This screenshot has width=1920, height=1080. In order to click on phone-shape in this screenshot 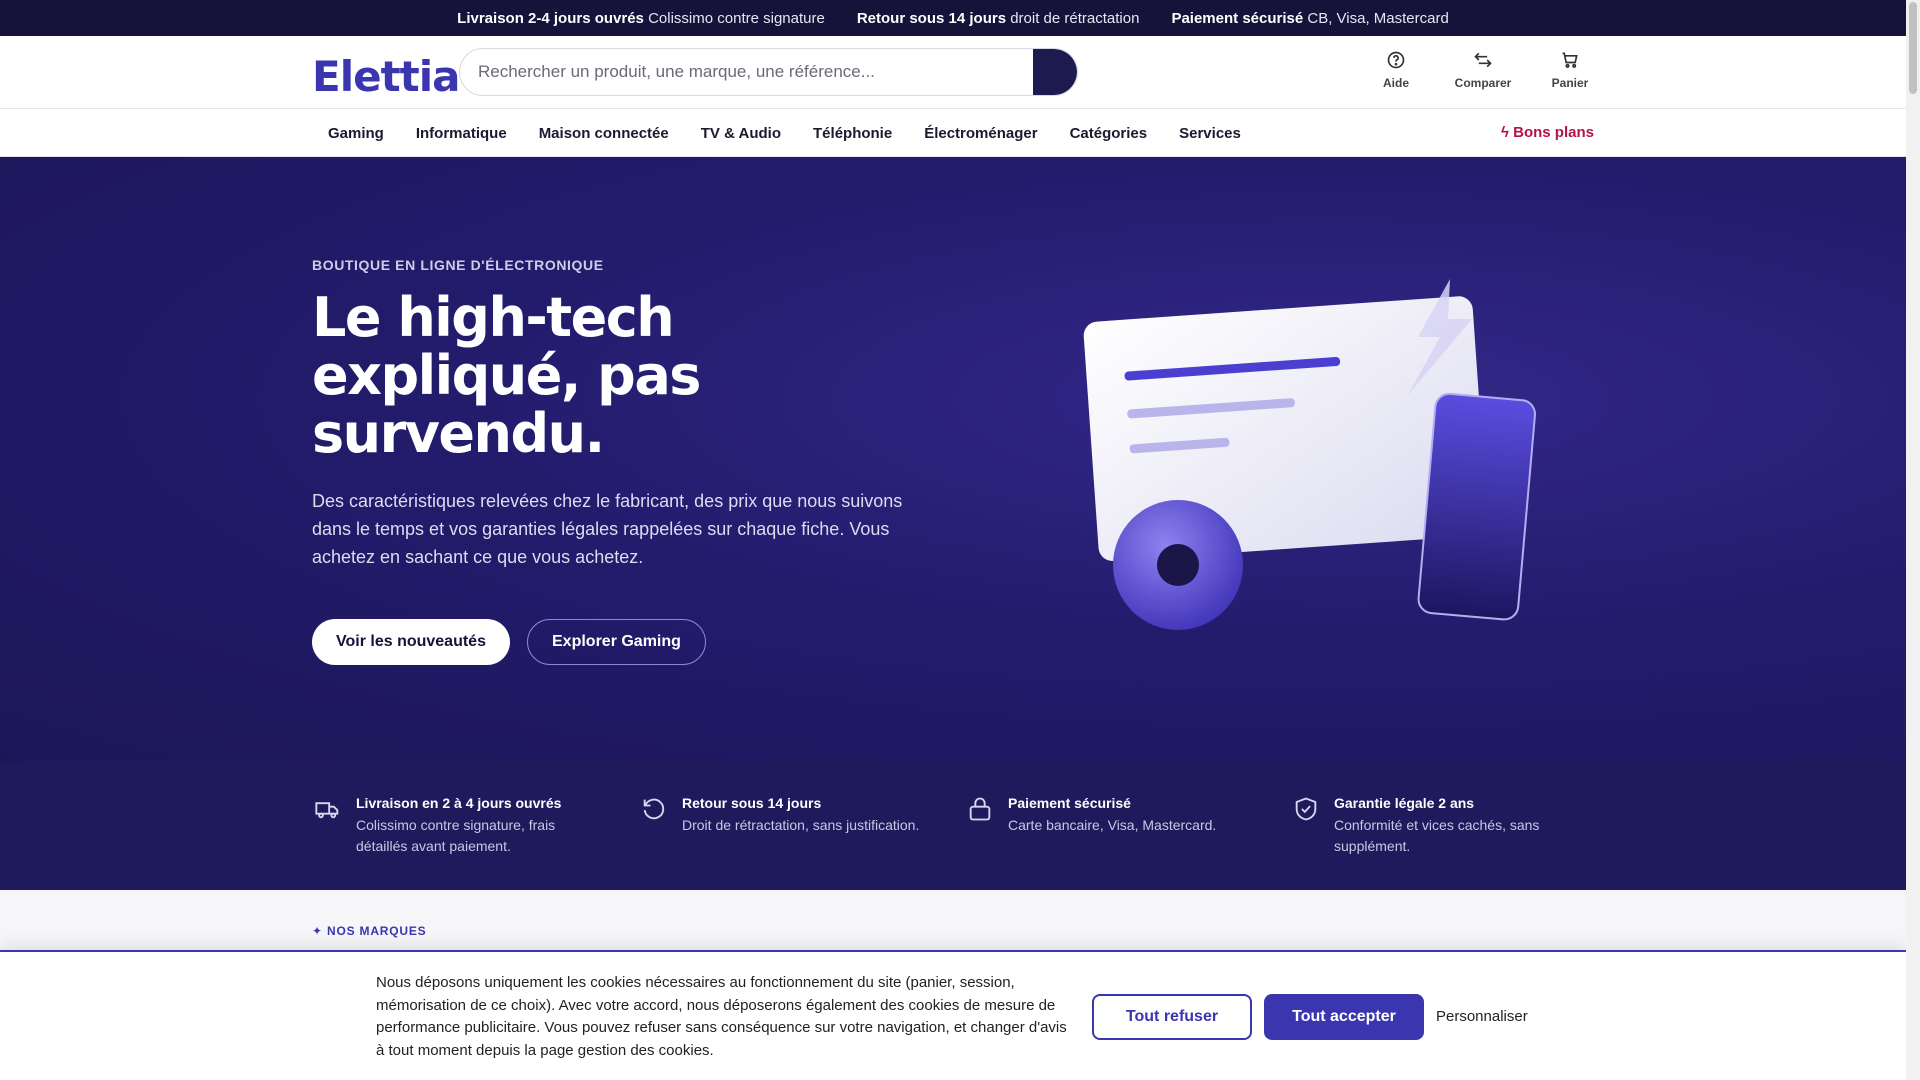, I will do `click(1476, 506)`.